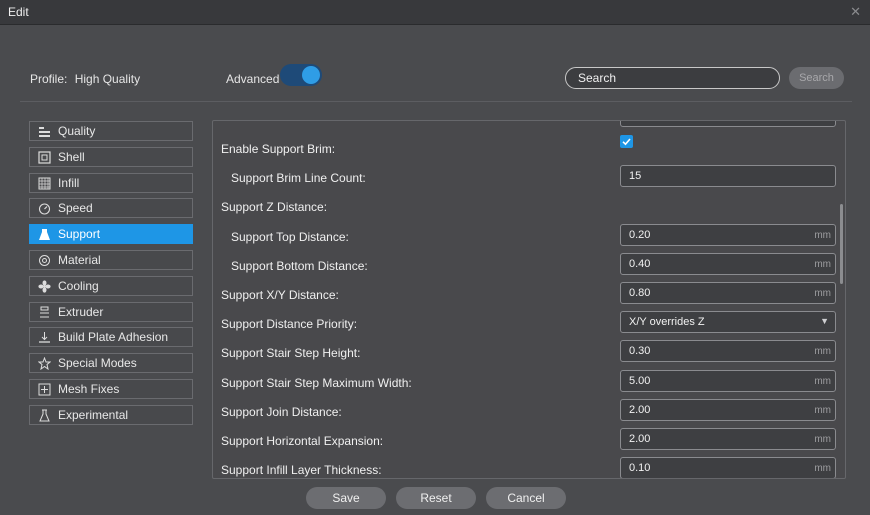  I want to click on special-modes-icon, so click(44, 363).